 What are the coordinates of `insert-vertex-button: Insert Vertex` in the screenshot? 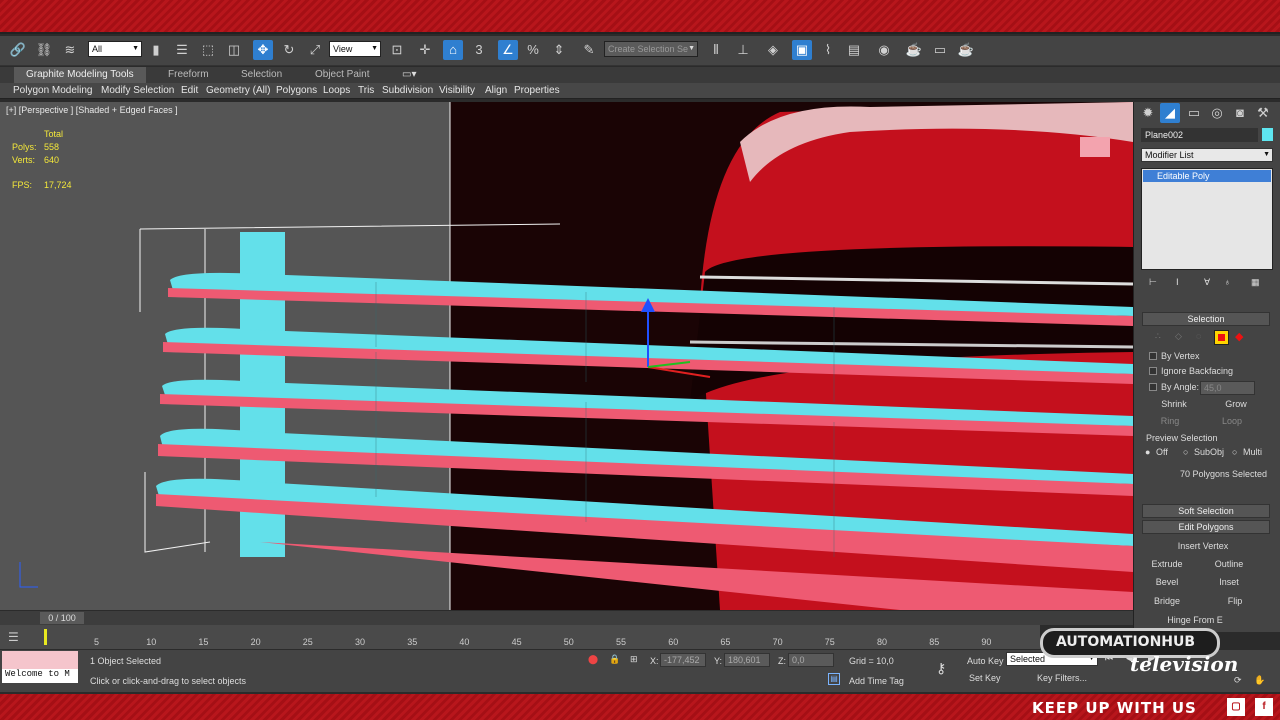 It's located at (1203, 546).